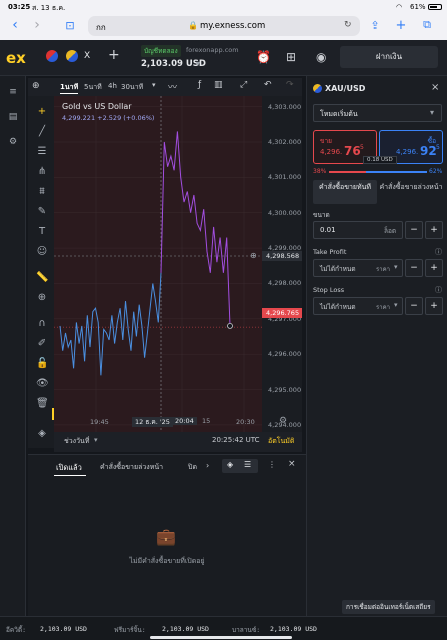 The height and width of the screenshot is (640, 447). What do you see at coordinates (16, 58) in the screenshot?
I see `exness-logo: ex` at bounding box center [16, 58].